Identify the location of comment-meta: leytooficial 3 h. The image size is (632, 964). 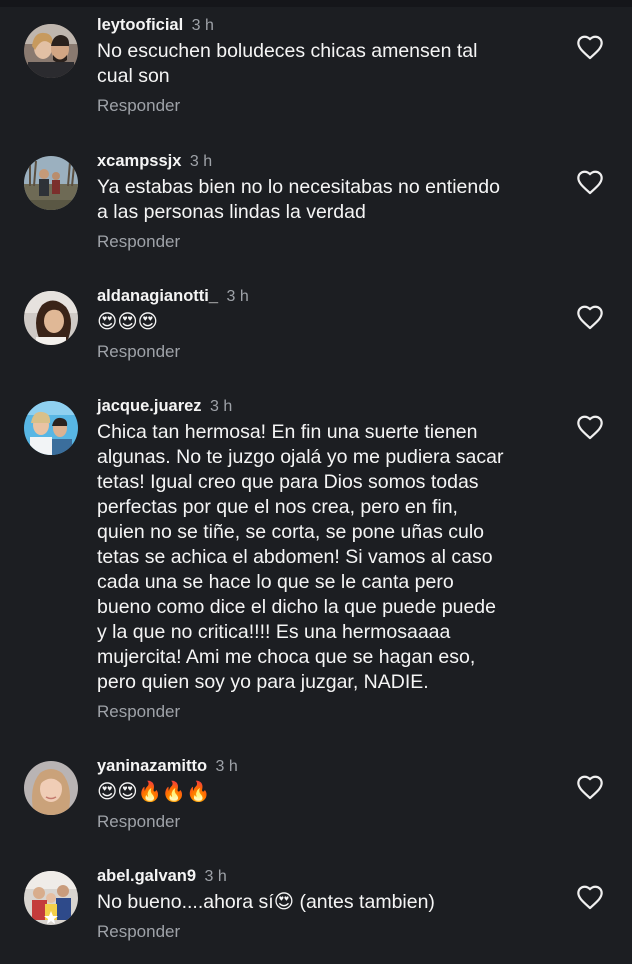
(327, 25).